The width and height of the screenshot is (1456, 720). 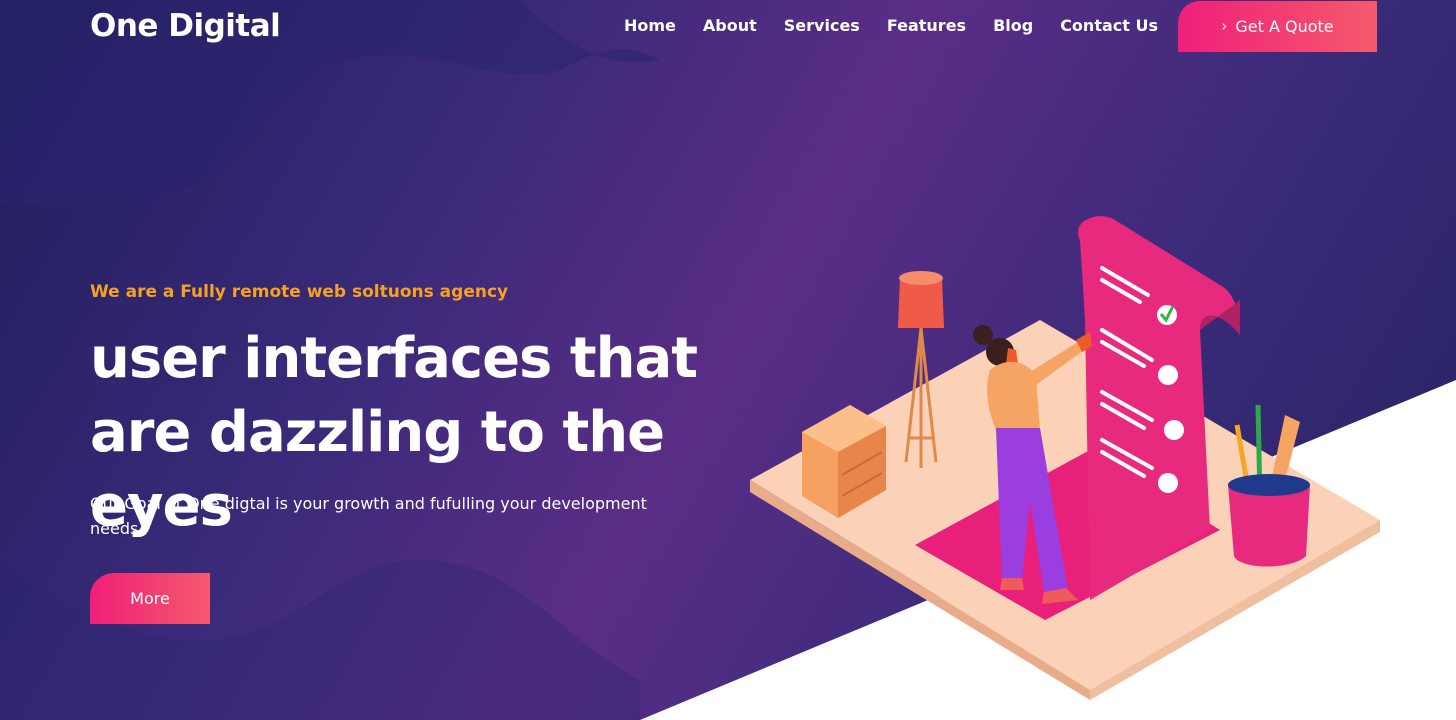 What do you see at coordinates (730, 25) in the screenshot?
I see `nav-about: About` at bounding box center [730, 25].